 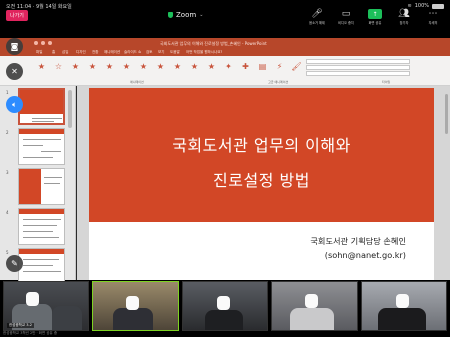 What do you see at coordinates (30, 333) in the screenshot?
I see `bottom-caption: 한성중학교 3학년 2반 · 화면 공유 중` at bounding box center [30, 333].